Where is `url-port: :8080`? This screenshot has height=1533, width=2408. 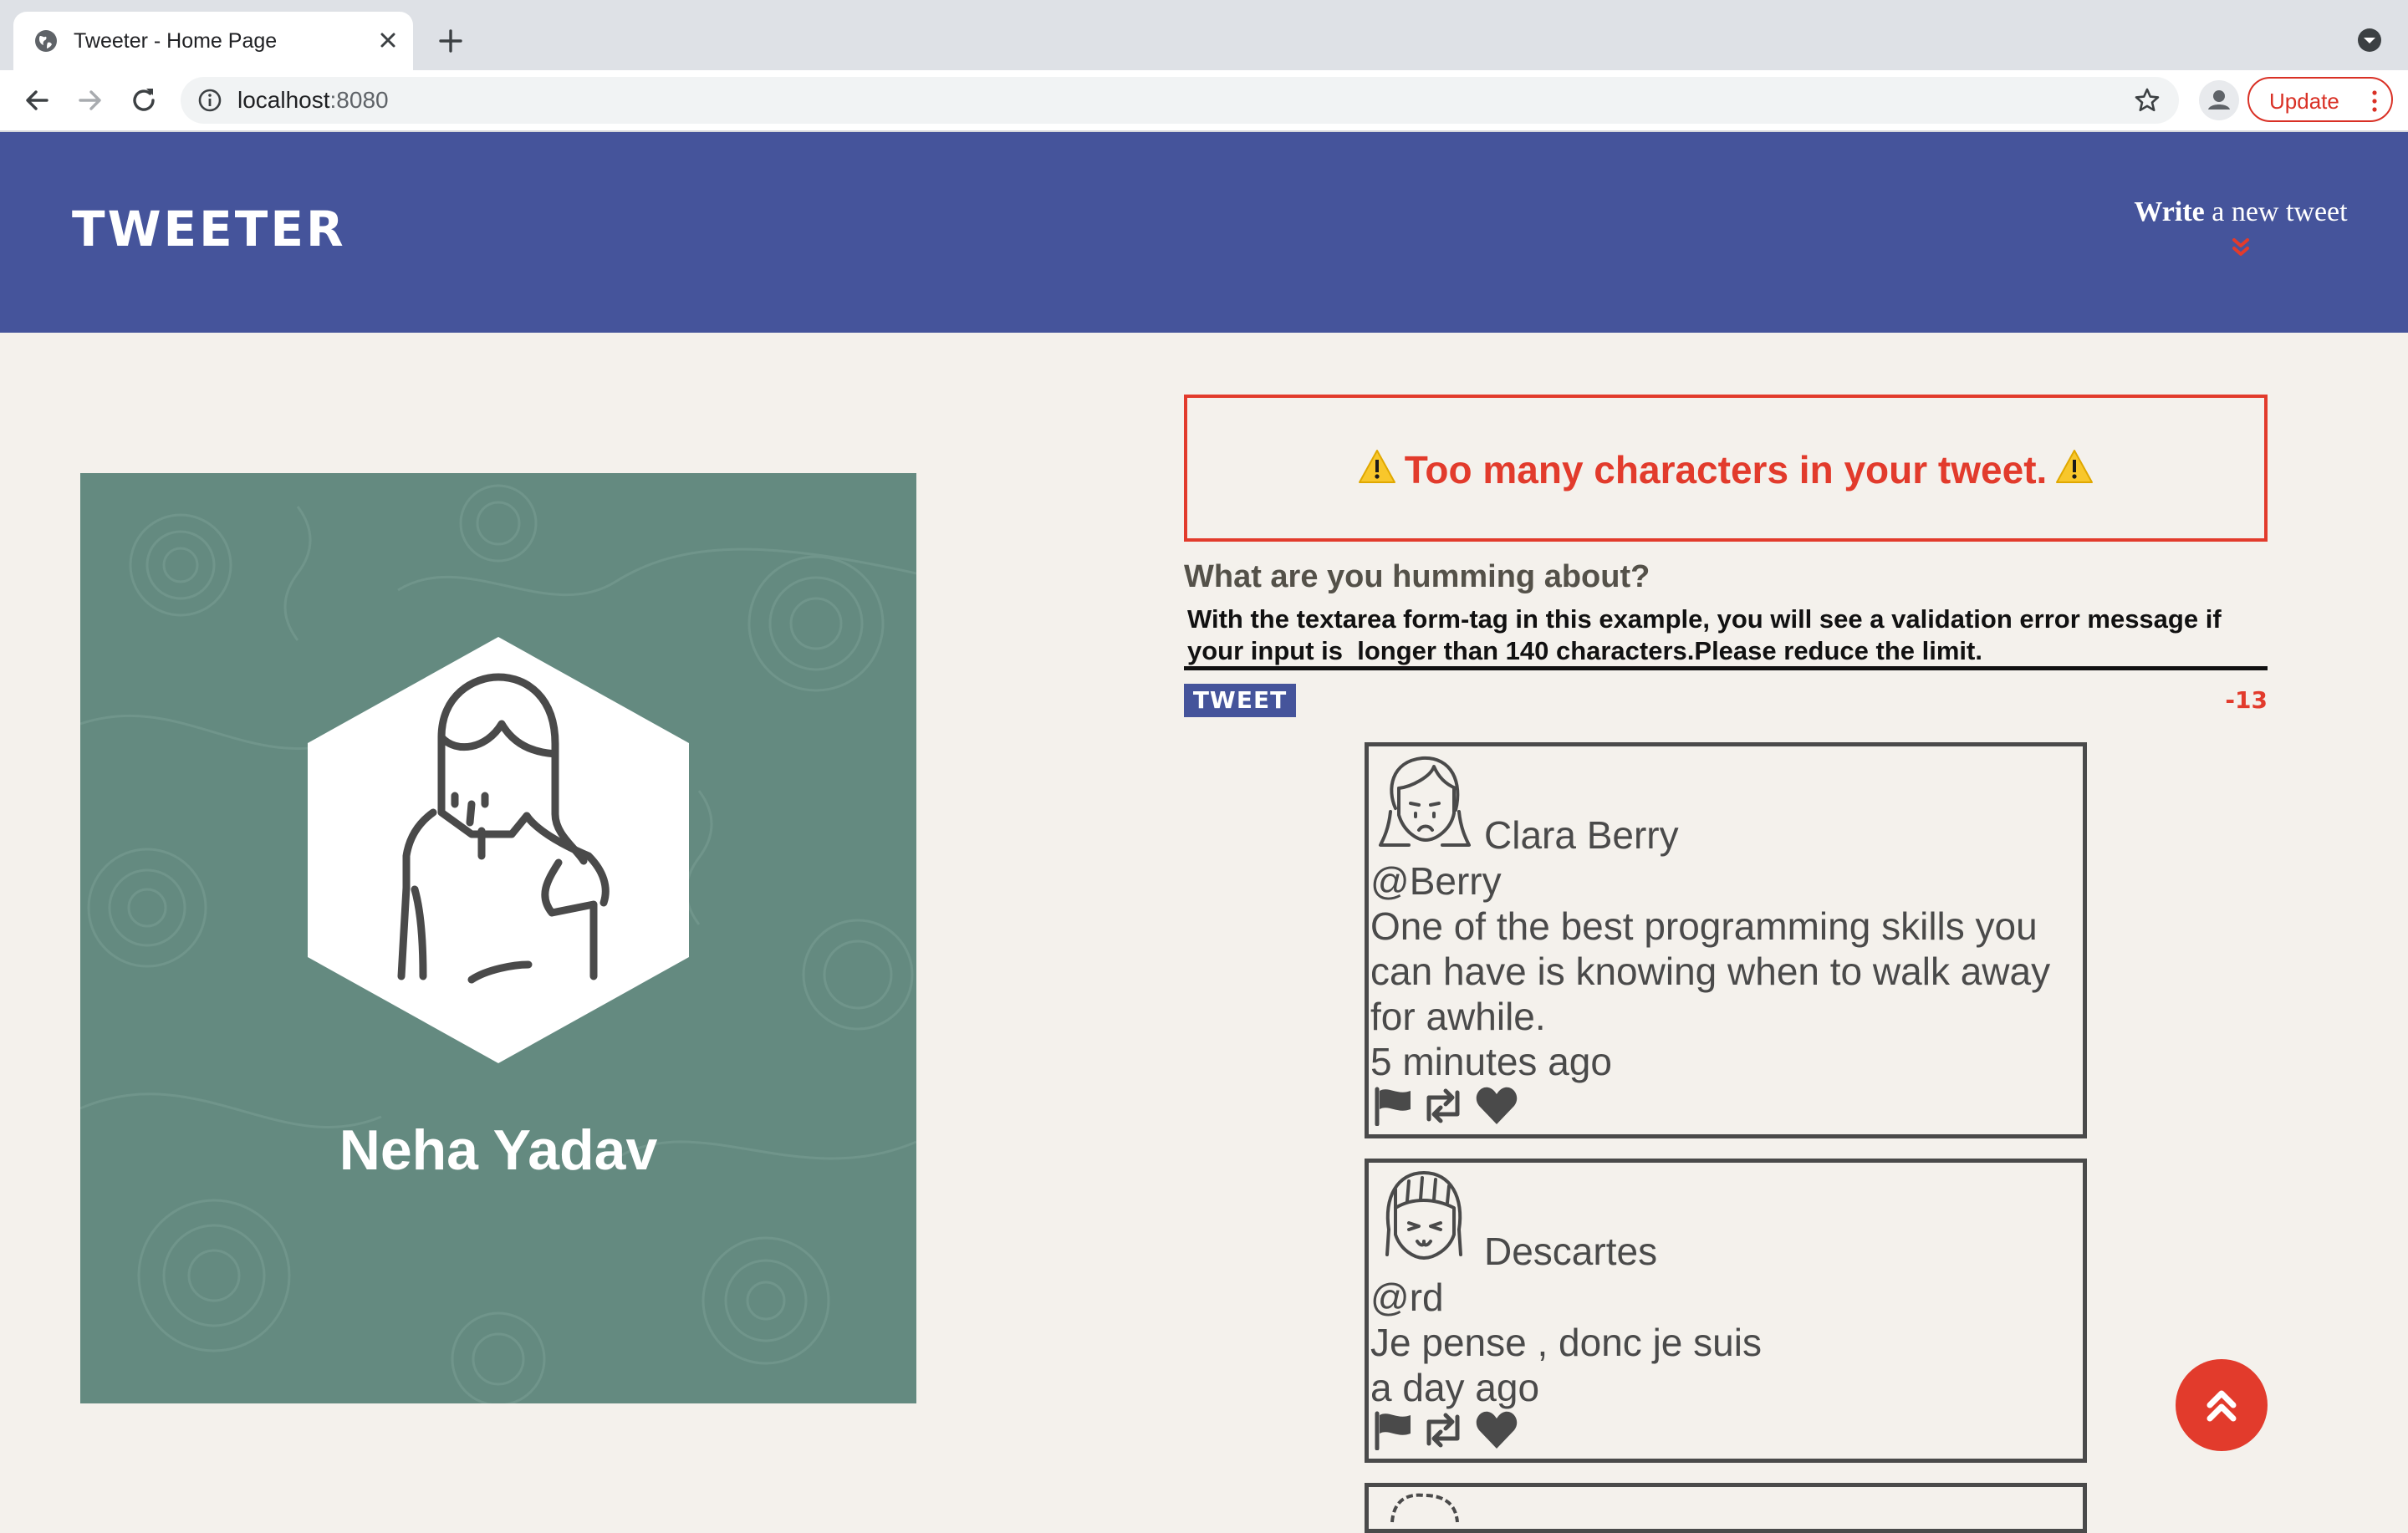 url-port: :8080 is located at coordinates (359, 100).